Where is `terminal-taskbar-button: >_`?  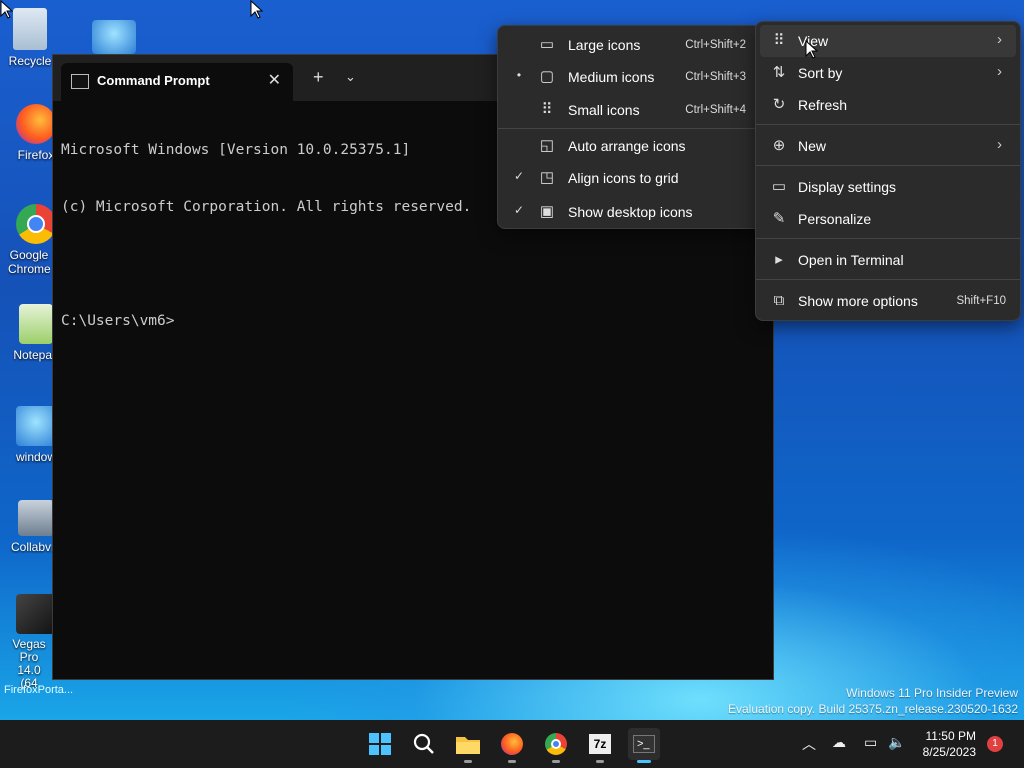
terminal-taskbar-button: >_ is located at coordinates (644, 745).